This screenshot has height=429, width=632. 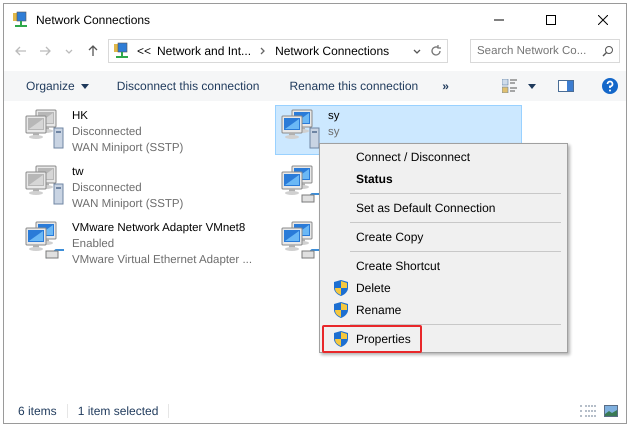 What do you see at coordinates (94, 20) in the screenshot?
I see `window-title: Network Connections` at bounding box center [94, 20].